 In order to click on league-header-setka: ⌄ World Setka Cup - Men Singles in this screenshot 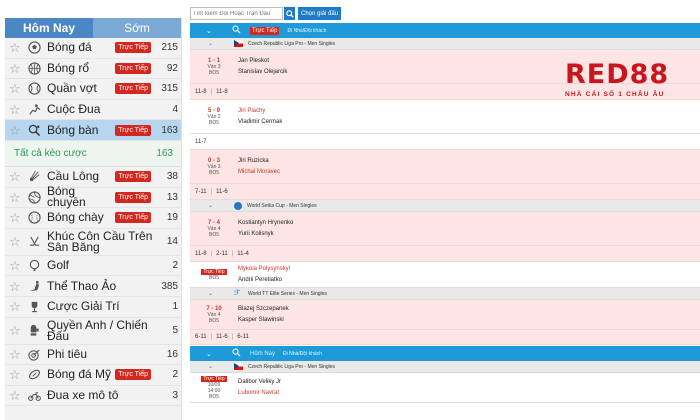, I will do `click(445, 206)`.